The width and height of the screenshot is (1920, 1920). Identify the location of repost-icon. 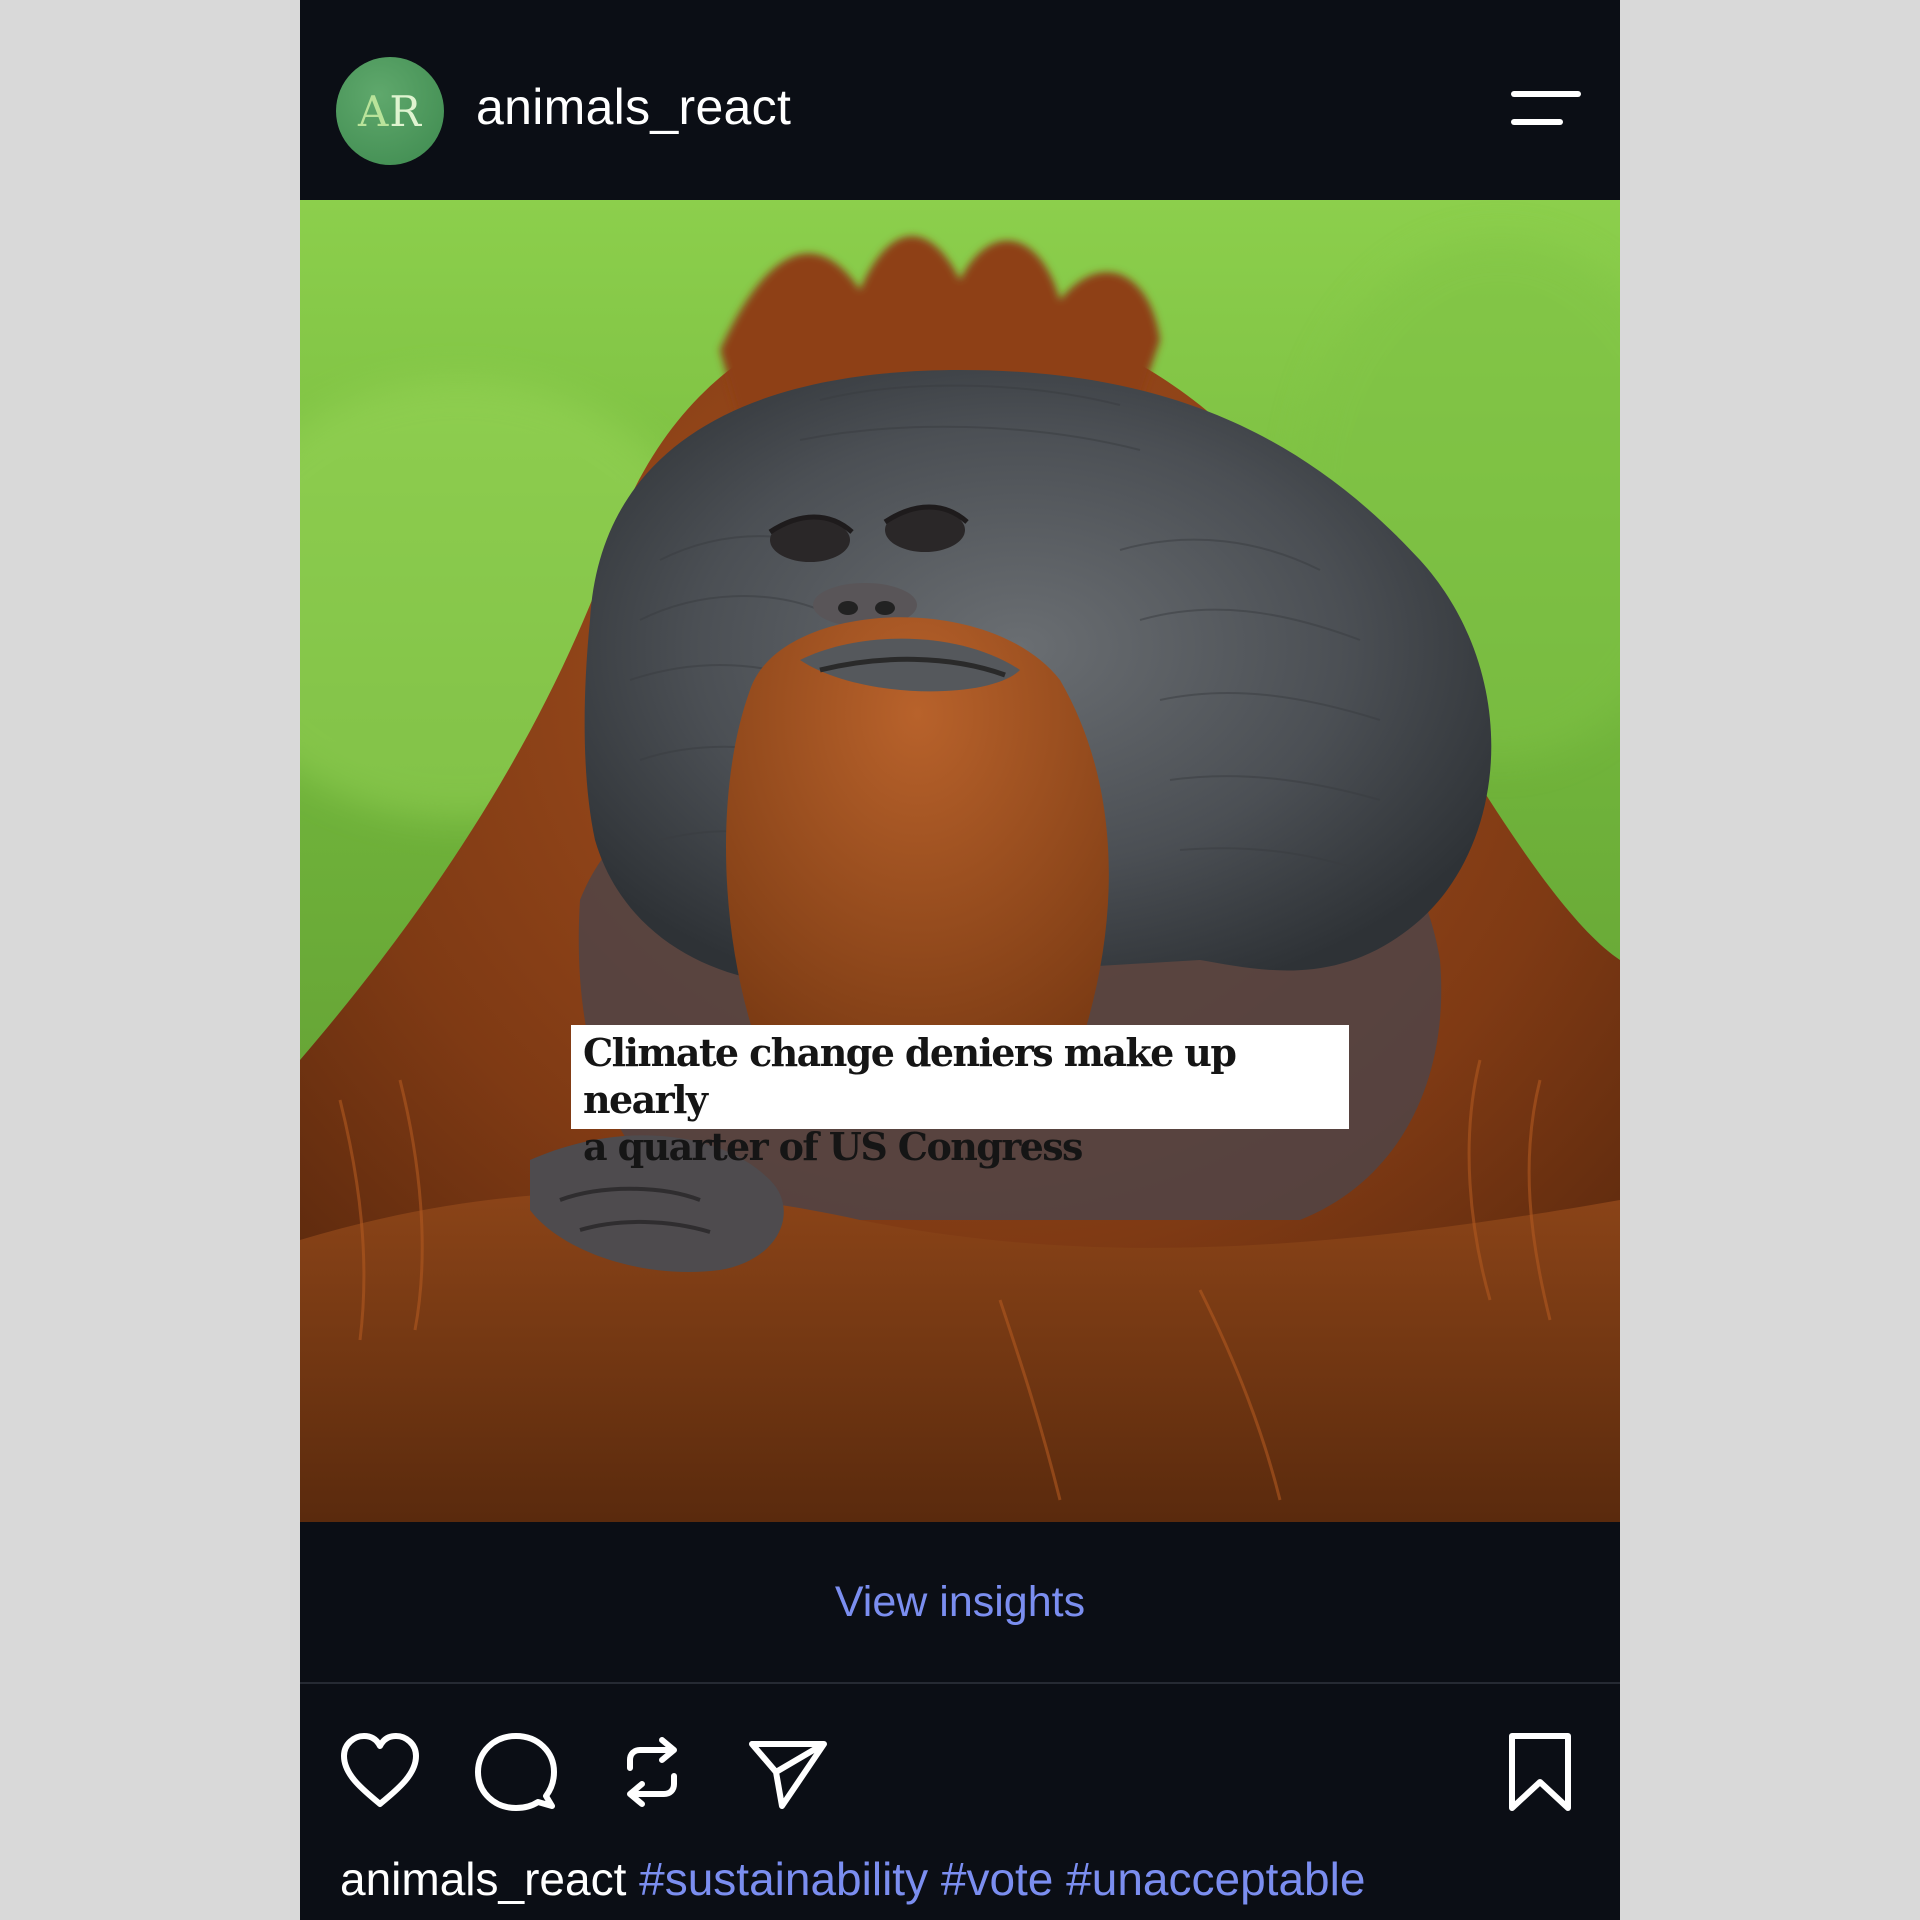
(652, 1772).